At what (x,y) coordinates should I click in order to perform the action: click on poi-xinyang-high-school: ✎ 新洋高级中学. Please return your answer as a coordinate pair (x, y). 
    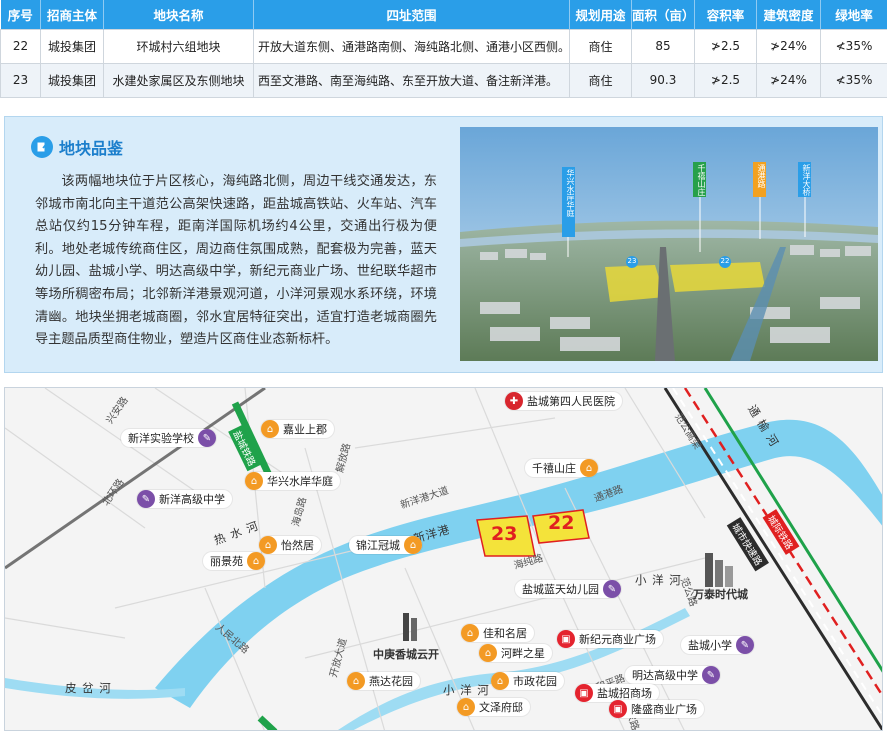
    Looking at the image, I should click on (184, 499).